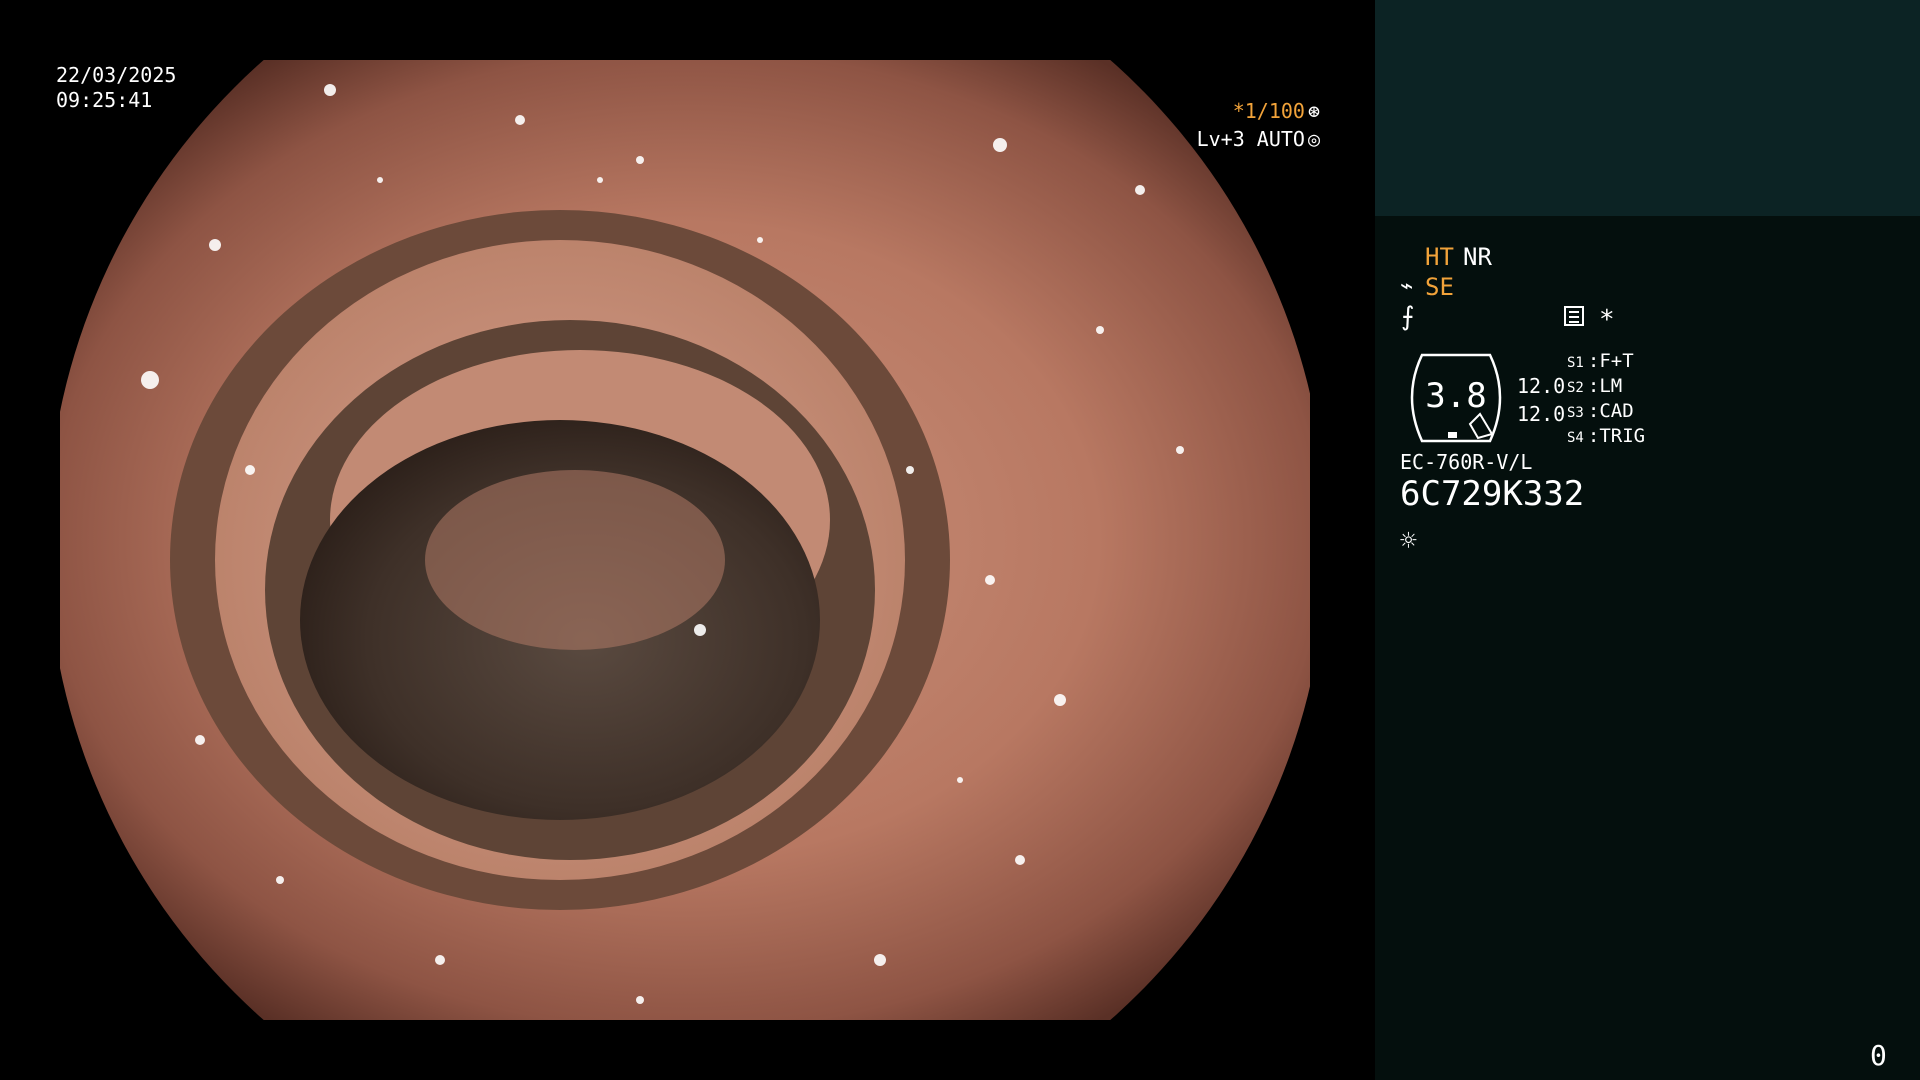 The image size is (1920, 1080). What do you see at coordinates (1616, 361) in the screenshot?
I see `switch-value: F+T` at bounding box center [1616, 361].